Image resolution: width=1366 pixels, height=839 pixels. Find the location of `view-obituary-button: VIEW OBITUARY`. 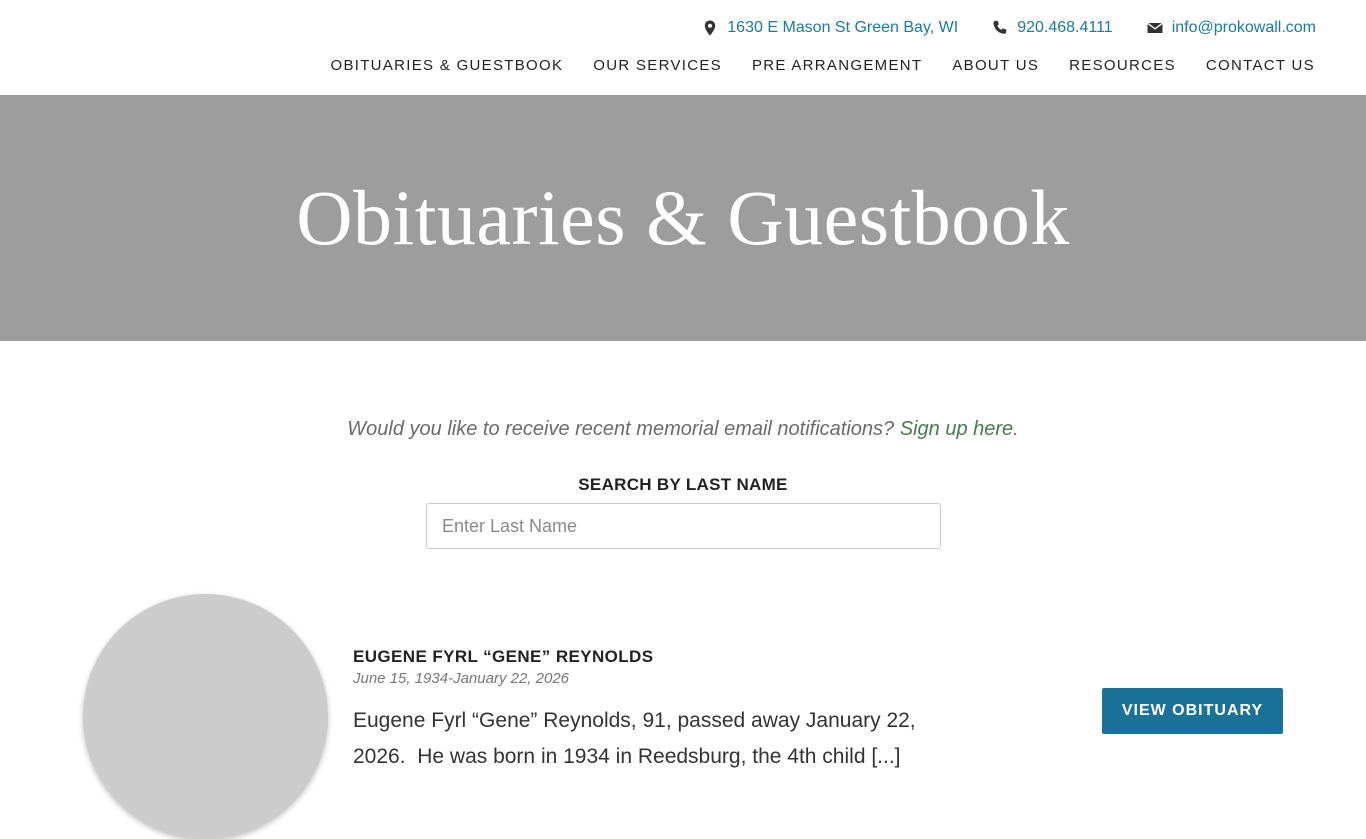

view-obituary-button: VIEW OBITUARY is located at coordinates (1192, 711).